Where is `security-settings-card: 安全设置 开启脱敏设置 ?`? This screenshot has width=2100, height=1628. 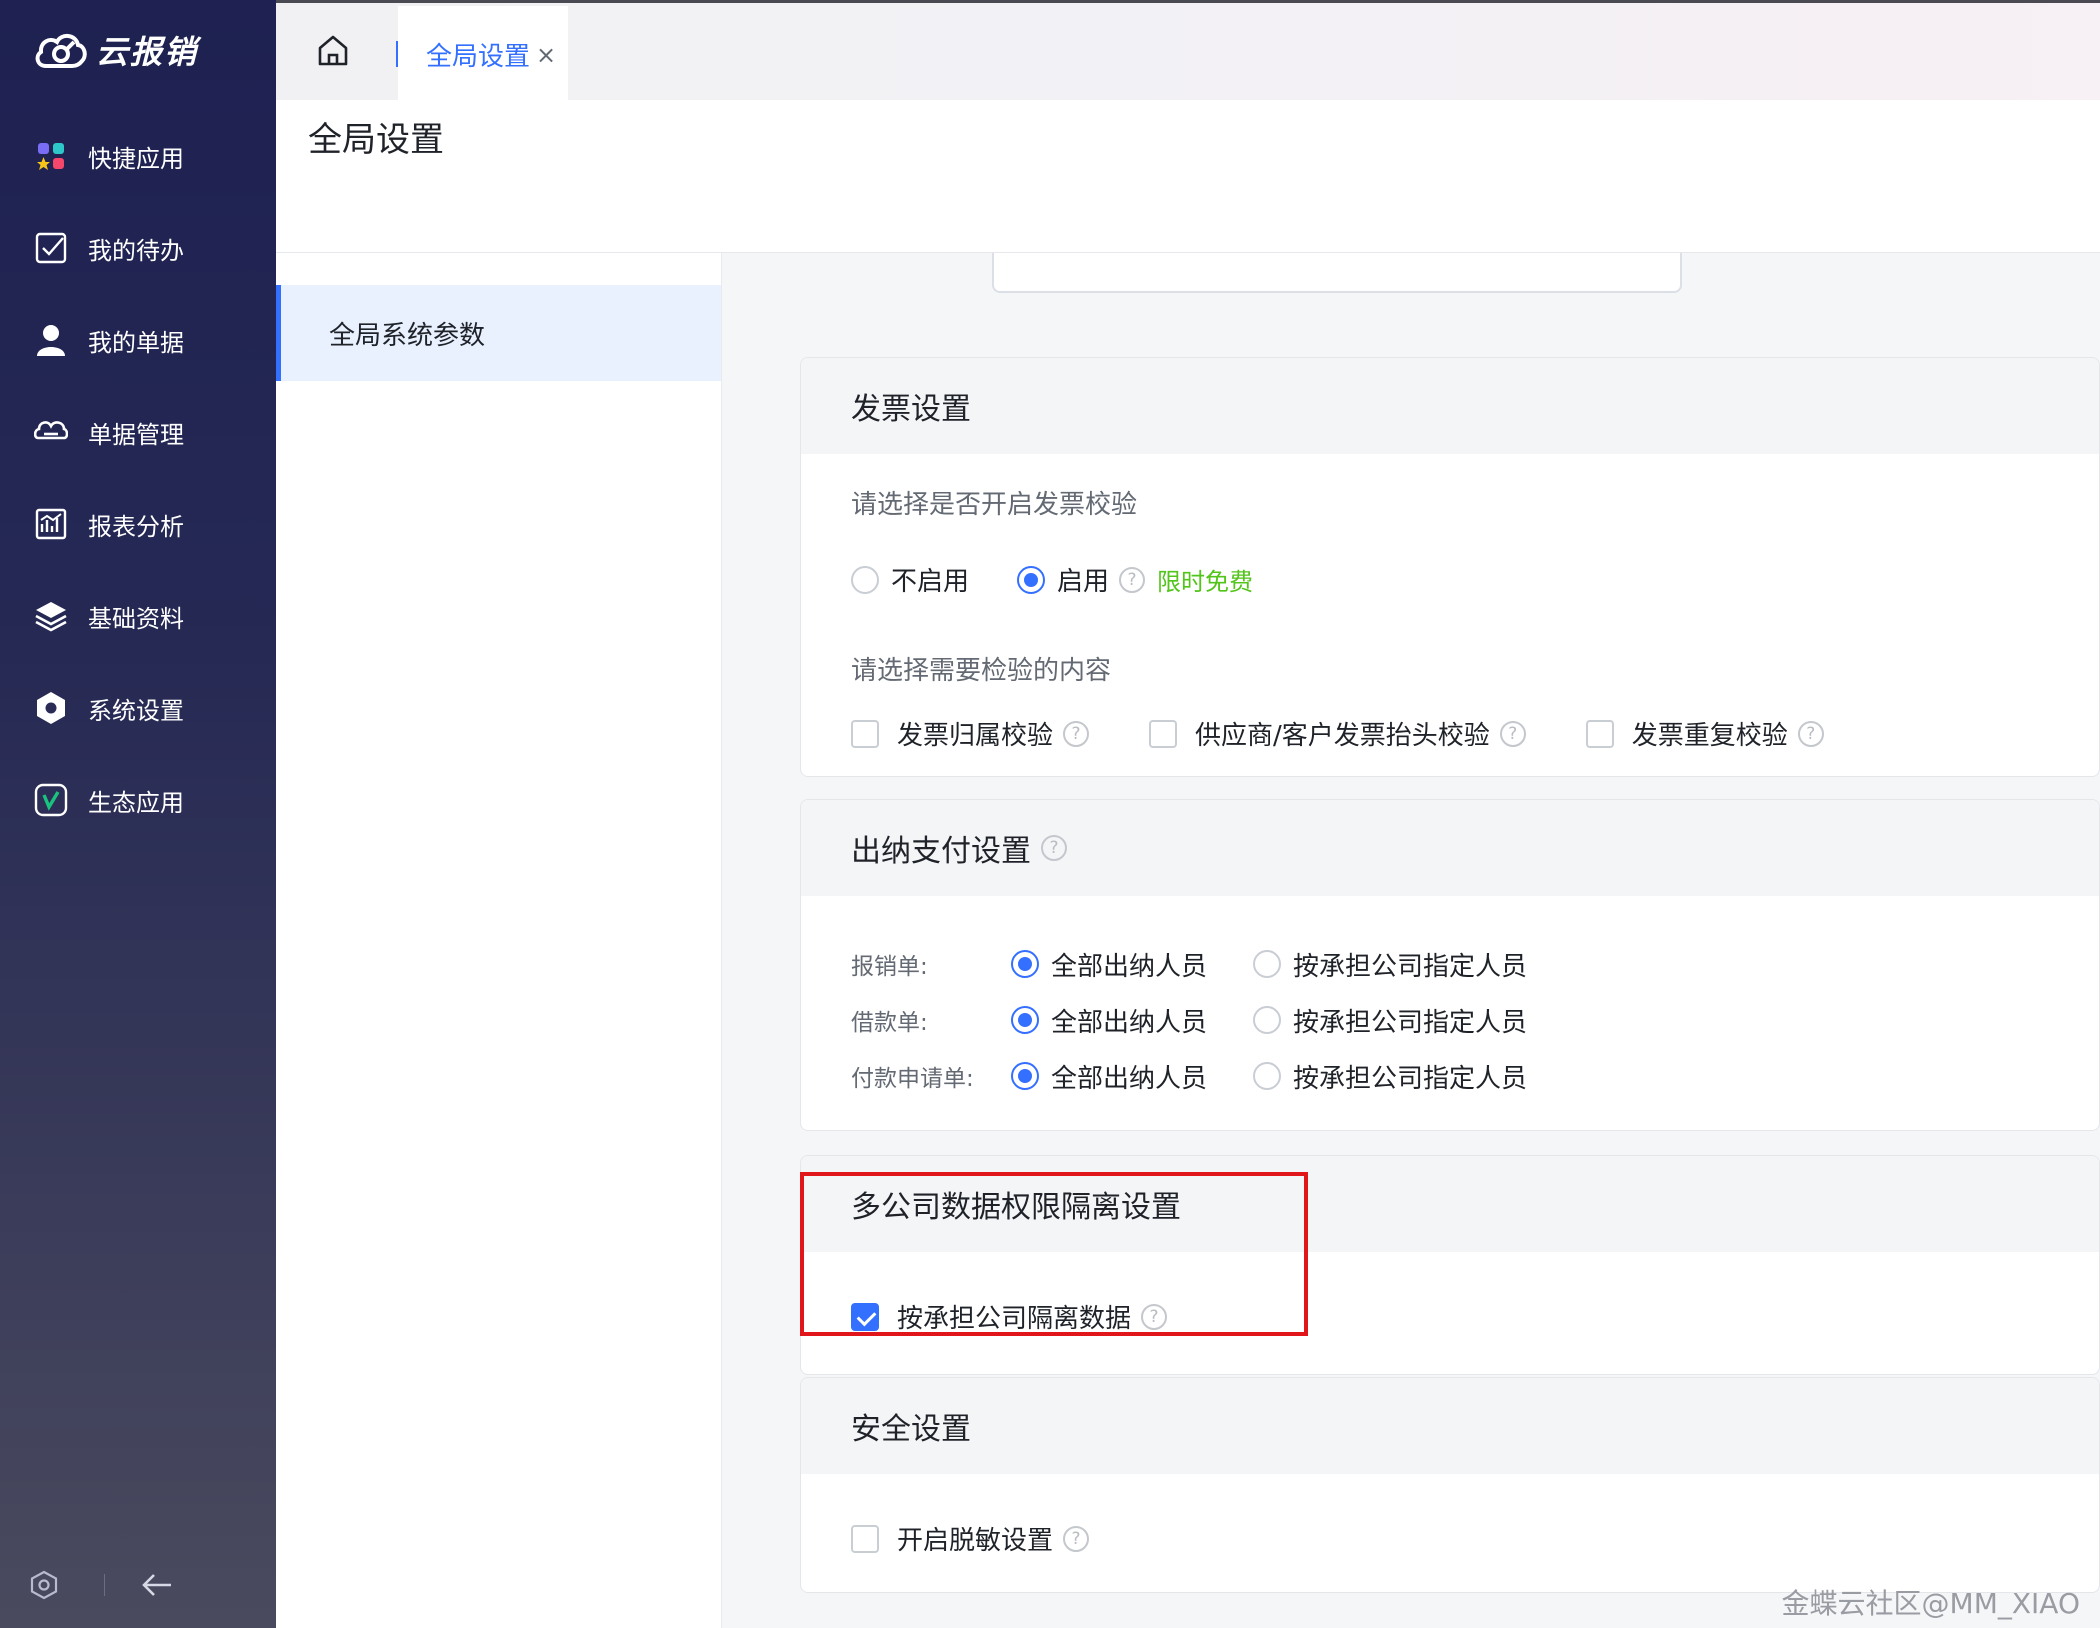 security-settings-card: 安全设置 开启脱敏设置 ? is located at coordinates (1450, 1485).